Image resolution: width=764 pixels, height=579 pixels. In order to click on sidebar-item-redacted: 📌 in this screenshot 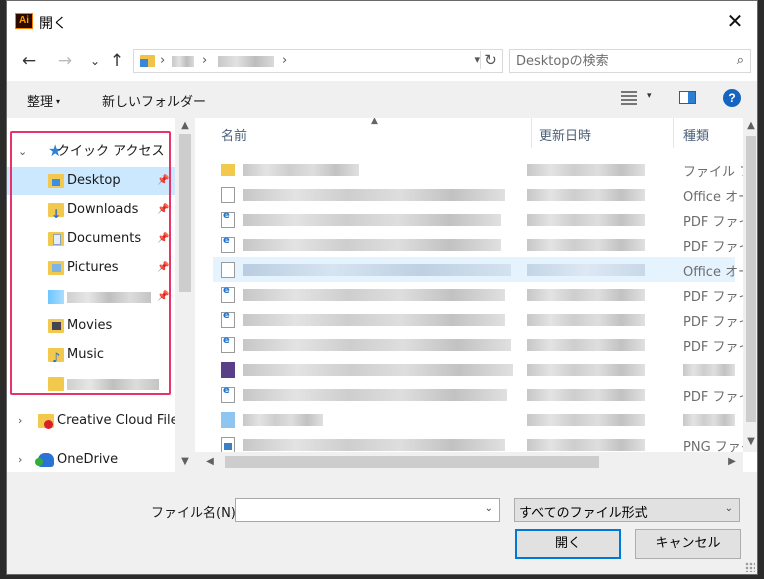, I will do `click(91, 297)`.